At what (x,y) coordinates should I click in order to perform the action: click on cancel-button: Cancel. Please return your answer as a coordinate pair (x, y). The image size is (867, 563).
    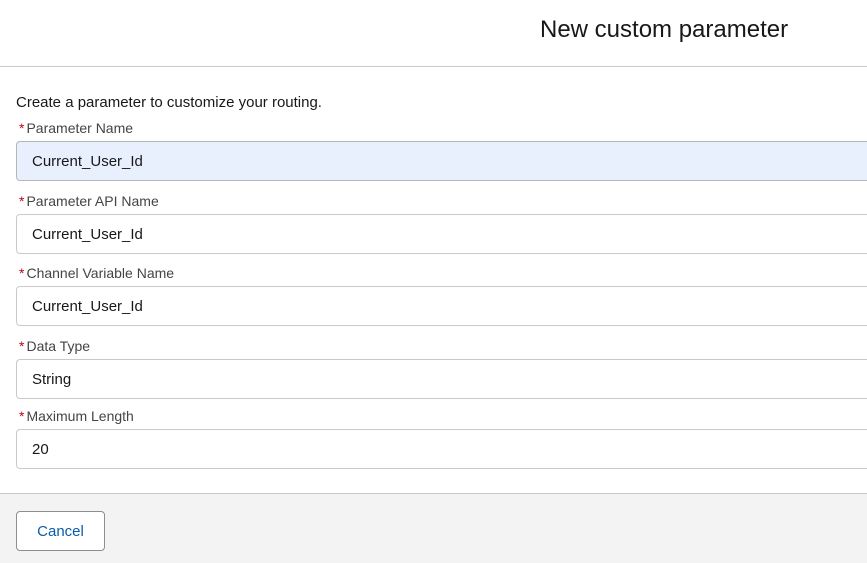
    Looking at the image, I should click on (60, 531).